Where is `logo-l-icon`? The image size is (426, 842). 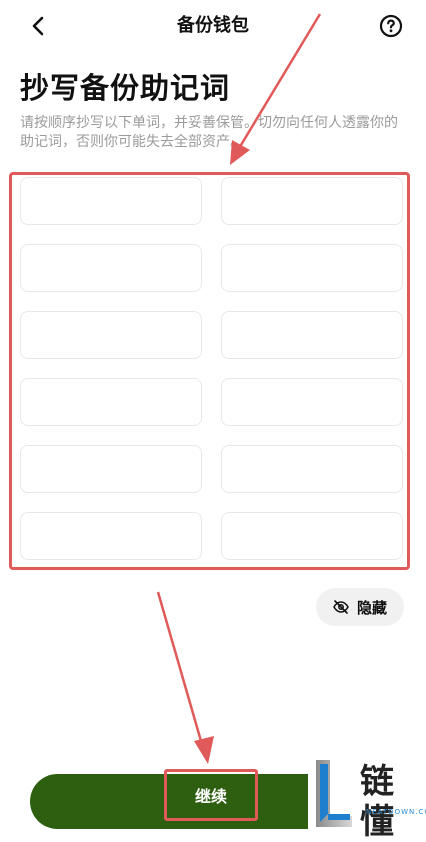
logo-l-icon is located at coordinates (334, 793).